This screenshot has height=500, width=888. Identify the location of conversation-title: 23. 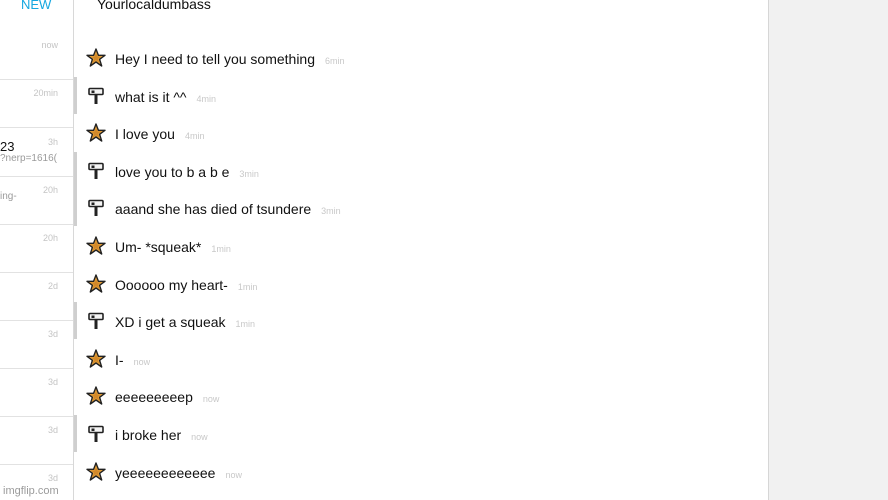
(7, 146).